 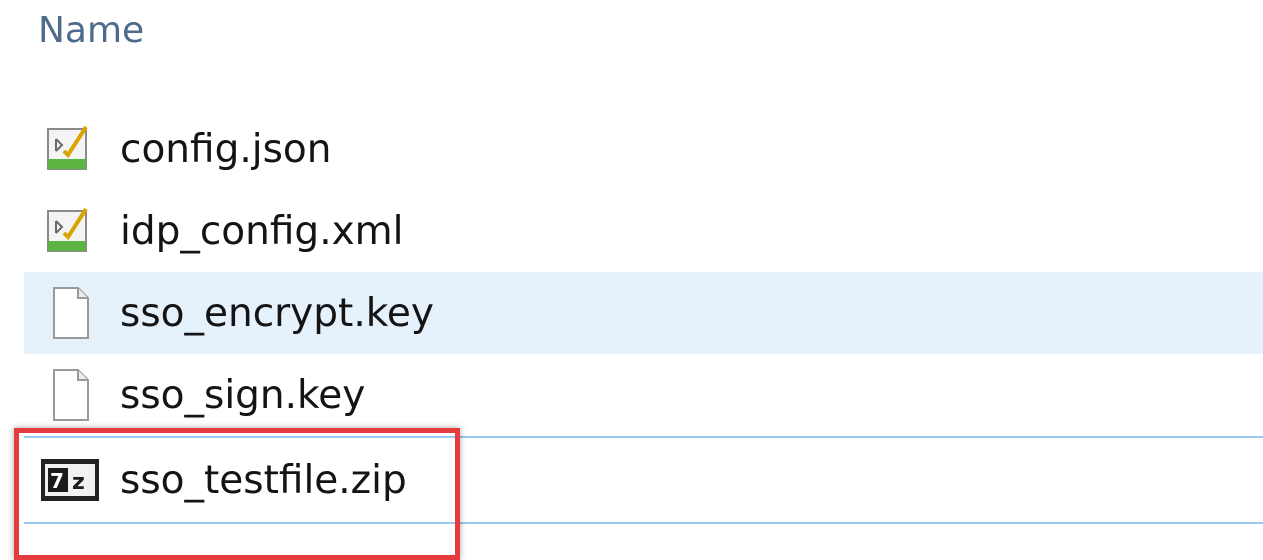 I want to click on file-name: sso_encrypt.key, so click(x=277, y=313).